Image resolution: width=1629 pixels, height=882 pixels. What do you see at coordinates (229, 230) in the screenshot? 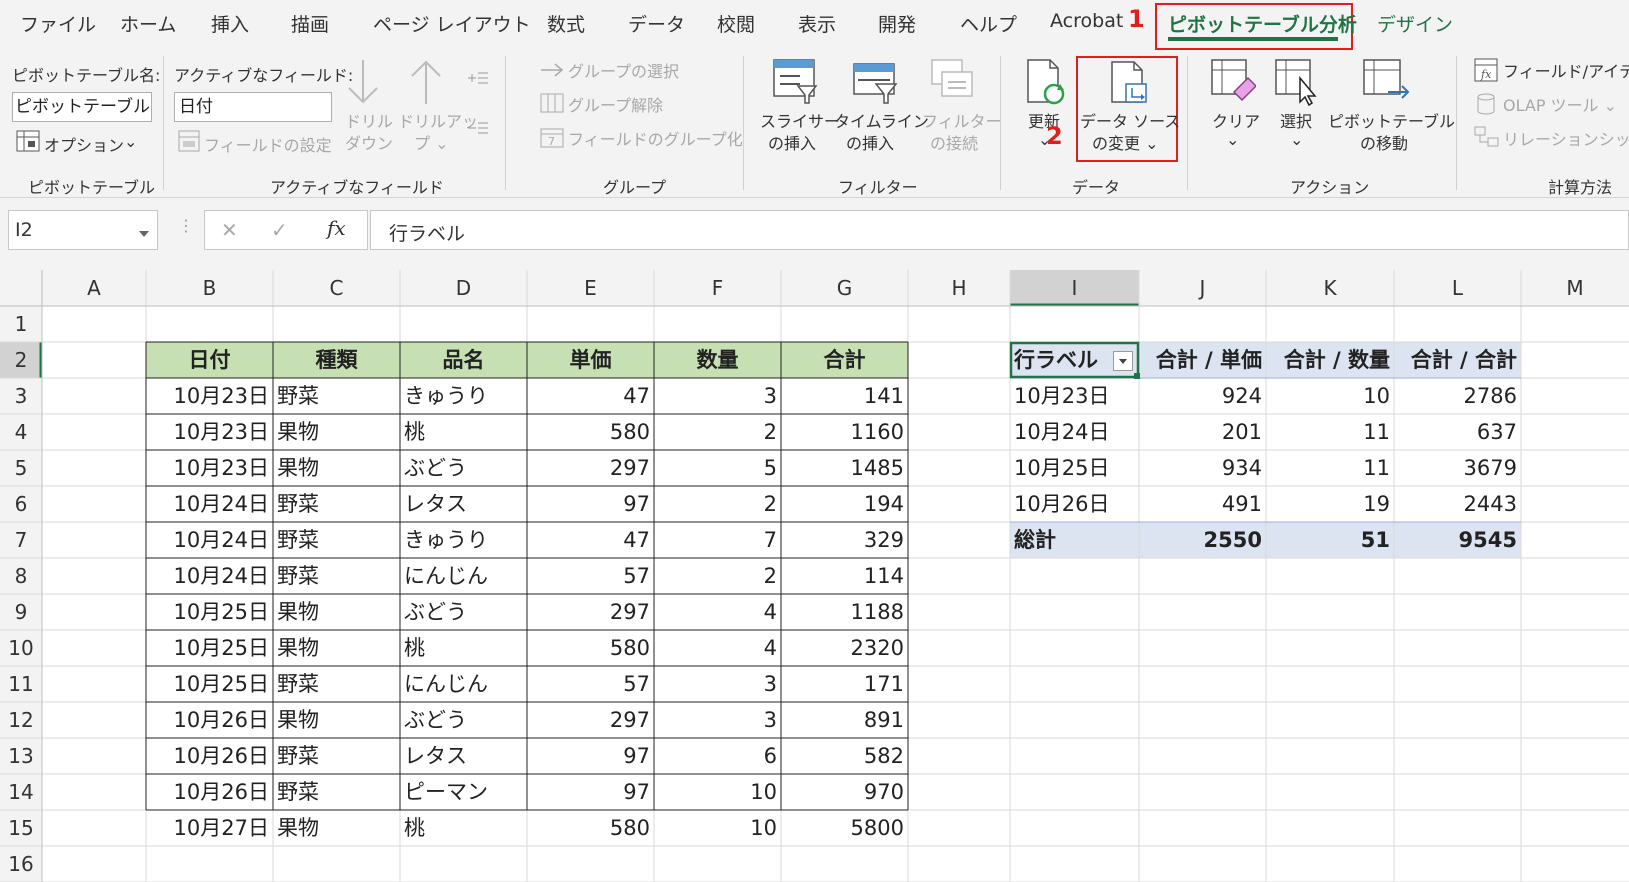
I see `cancel-icon: ✕` at bounding box center [229, 230].